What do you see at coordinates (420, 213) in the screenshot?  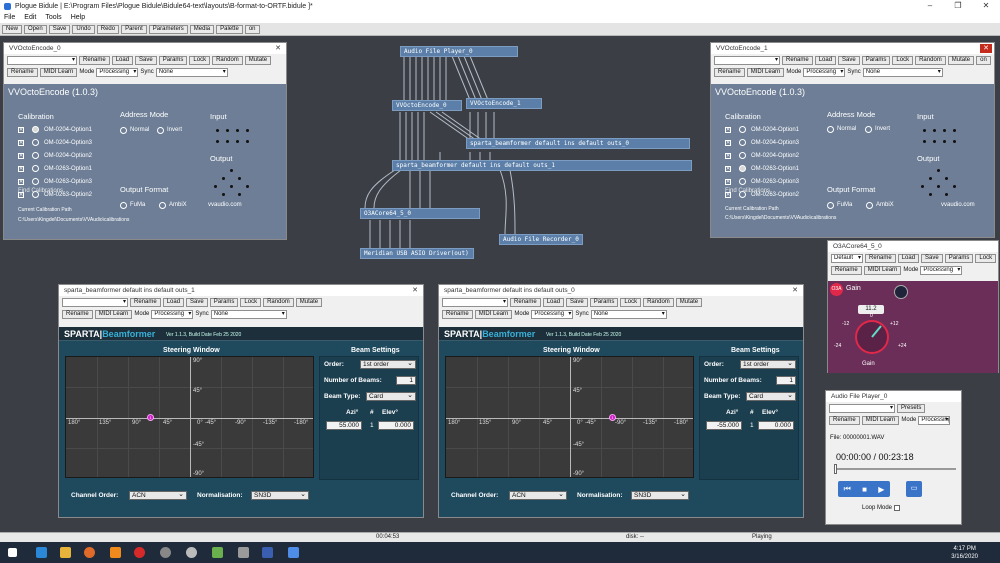 I see `node-o3a-core: O3ACore64_5_0` at bounding box center [420, 213].